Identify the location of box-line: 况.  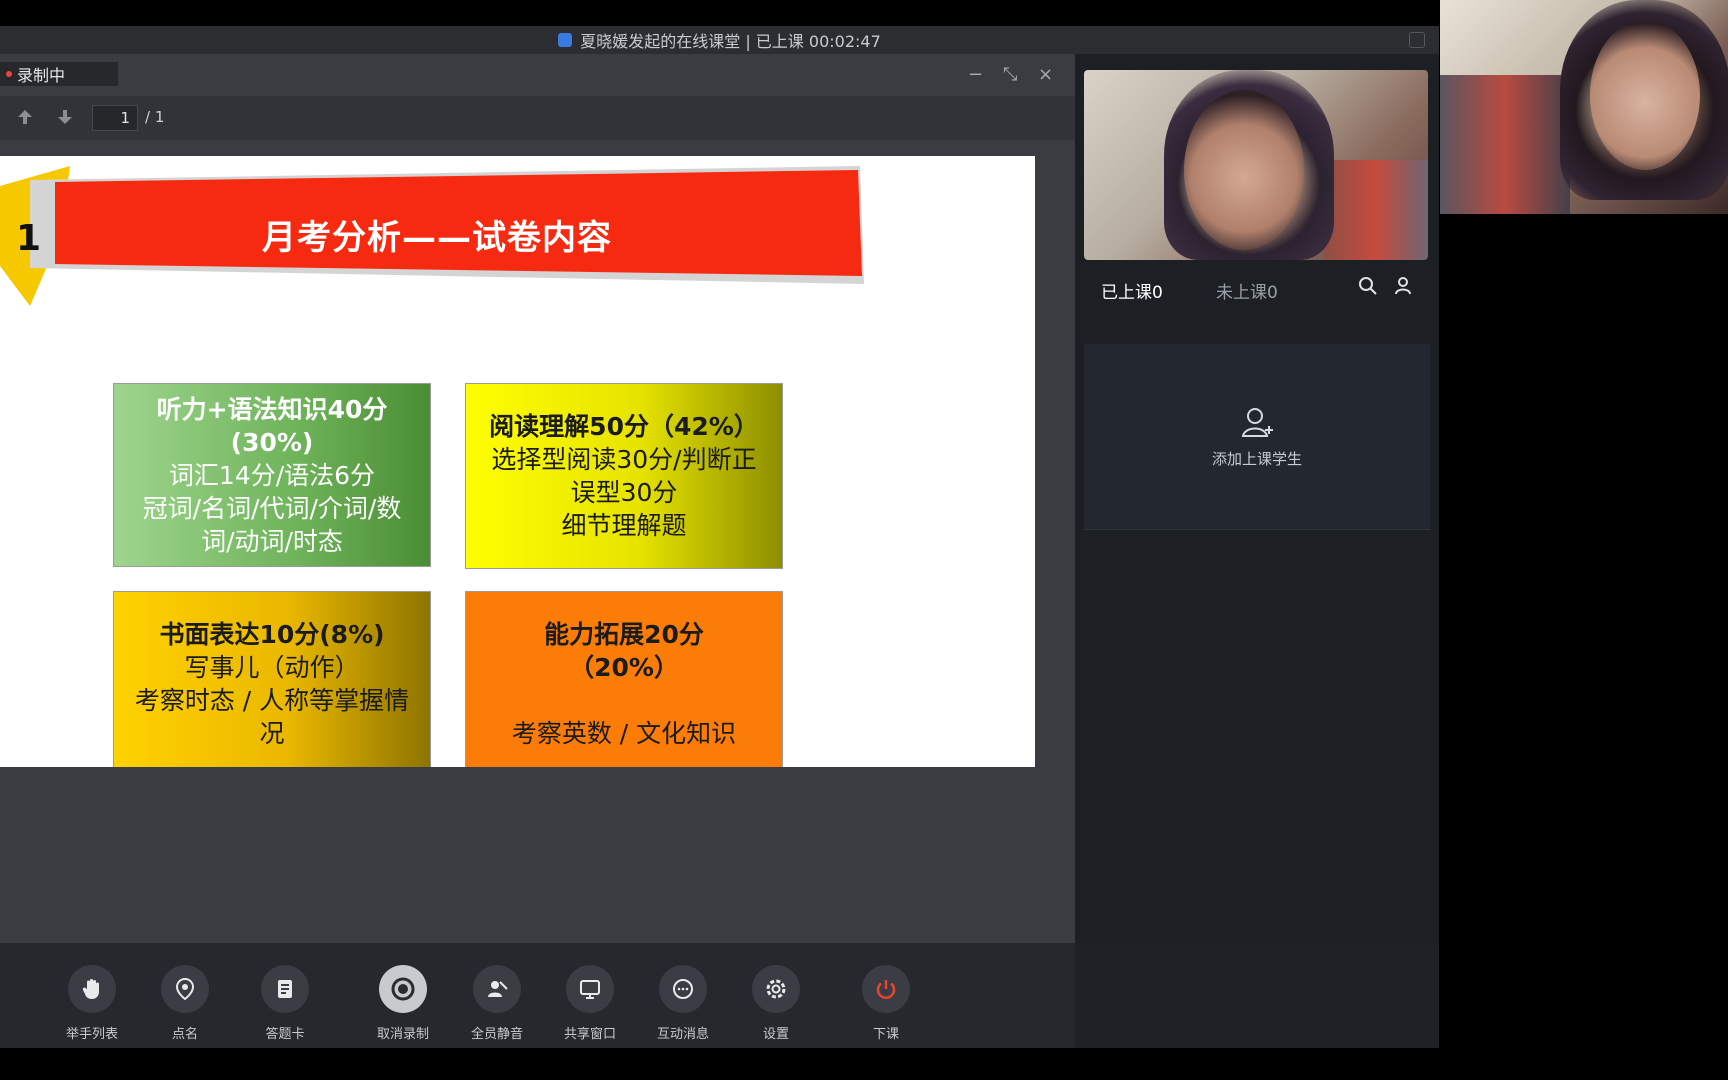
(272, 733).